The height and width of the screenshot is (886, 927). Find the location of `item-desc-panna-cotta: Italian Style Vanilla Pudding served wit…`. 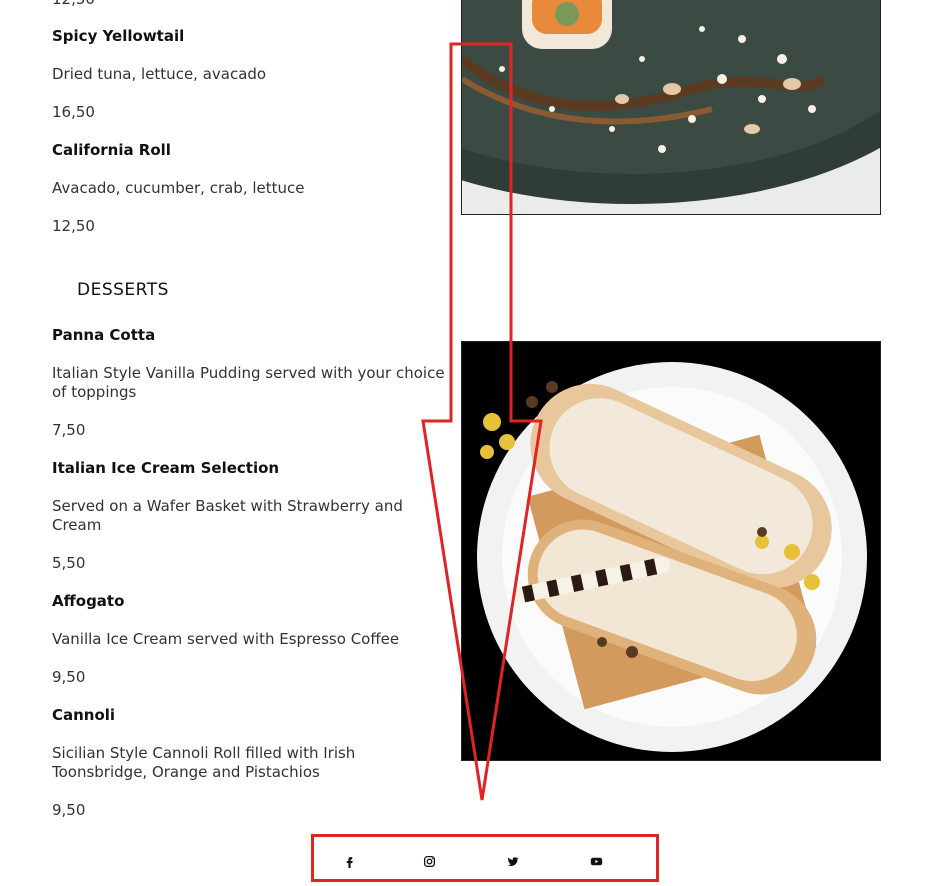

item-desc-panna-cotta: Italian Style Vanilla Pudding served wit… is located at coordinates (248, 382).